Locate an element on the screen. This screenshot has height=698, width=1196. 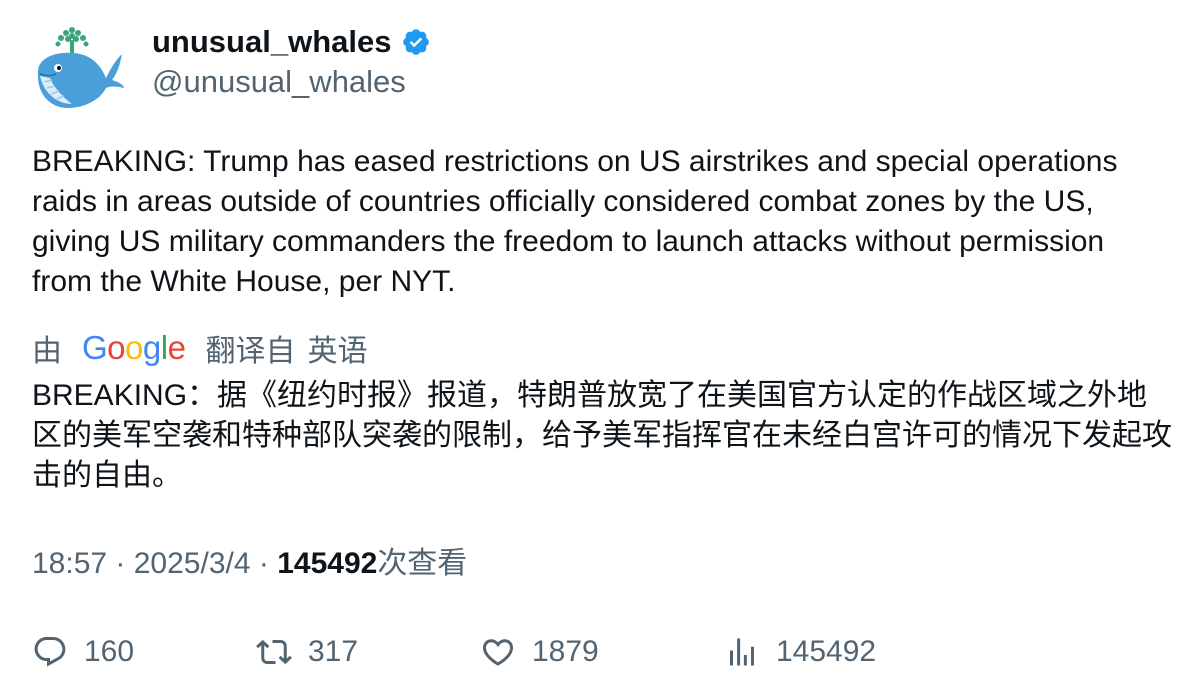
tweet-time: 18:57 is located at coordinates (69, 564).